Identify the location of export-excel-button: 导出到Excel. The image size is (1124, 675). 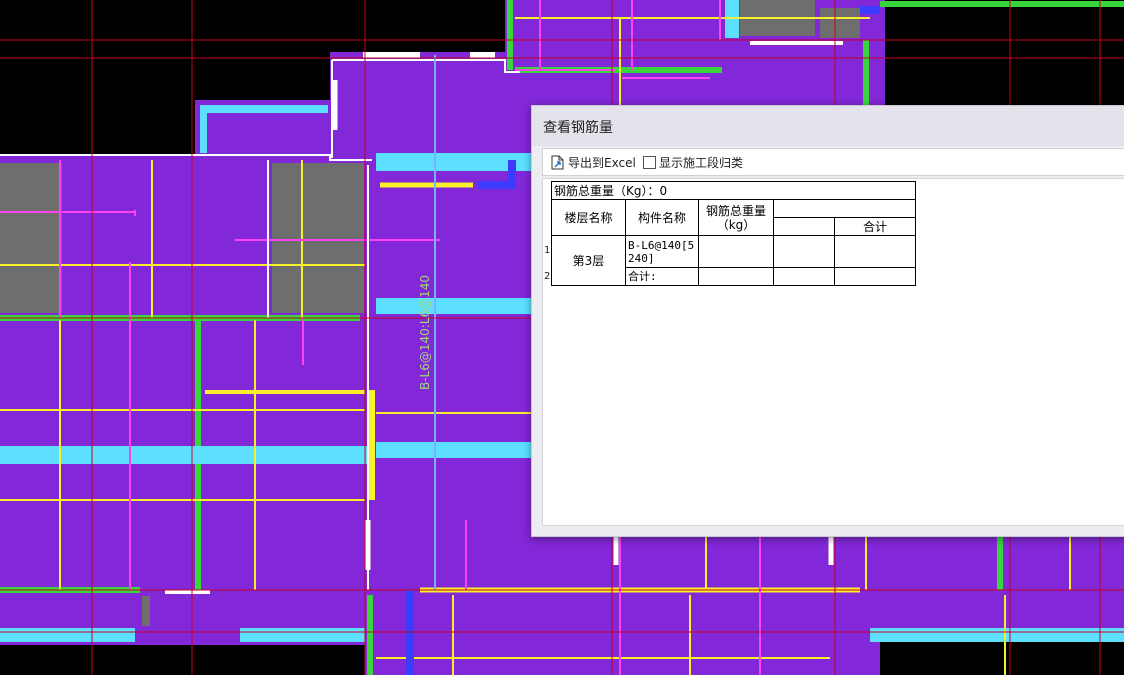
(593, 162).